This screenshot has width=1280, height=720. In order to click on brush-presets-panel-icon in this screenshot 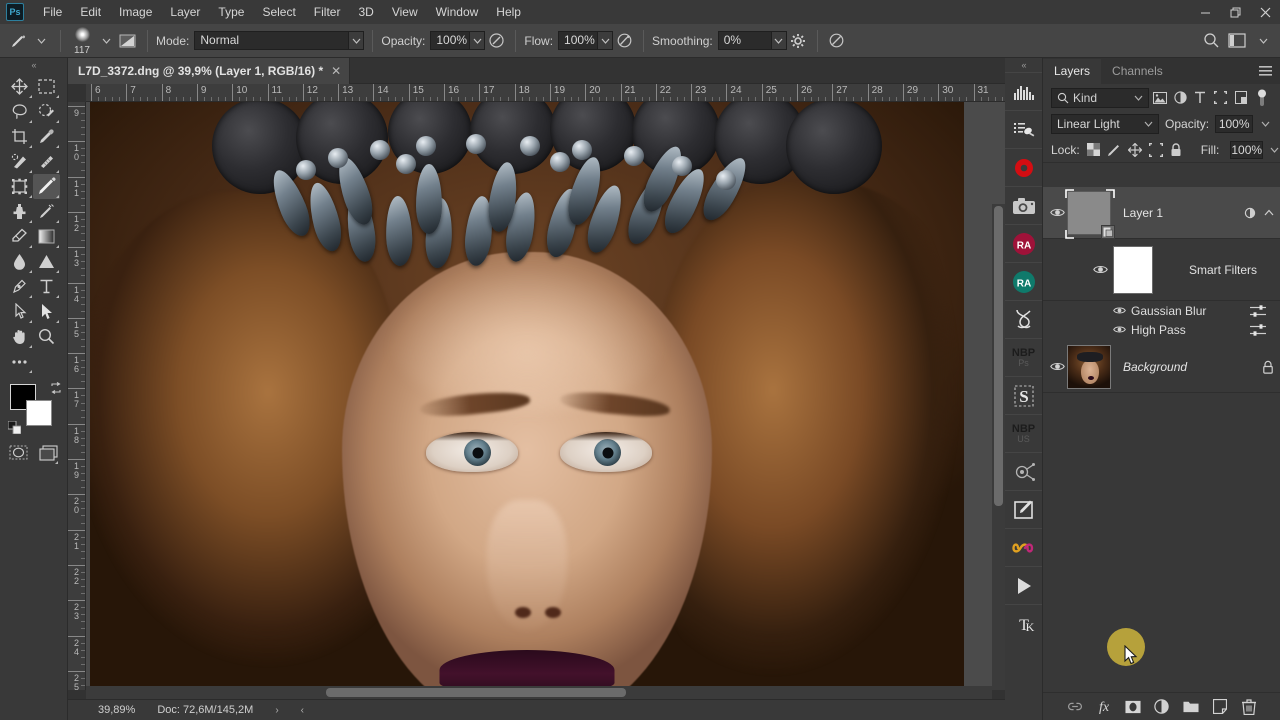, I will do `click(1023, 129)`.